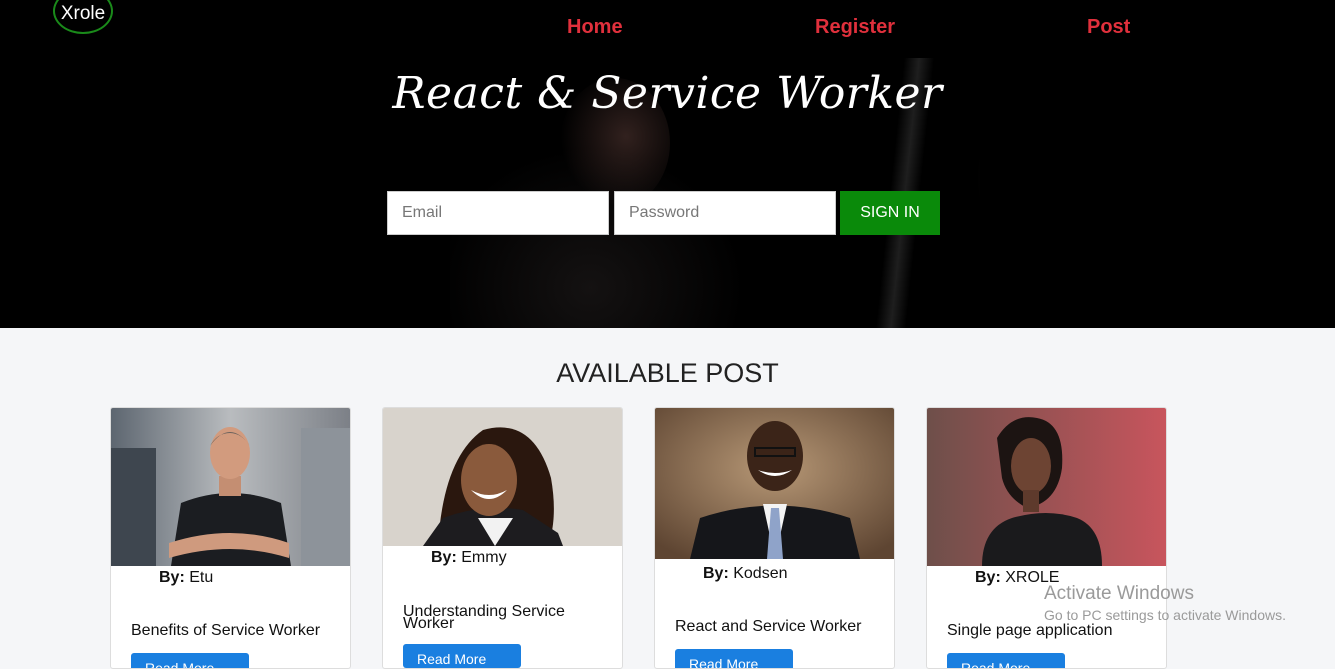  I want to click on password-input, so click(725, 213).